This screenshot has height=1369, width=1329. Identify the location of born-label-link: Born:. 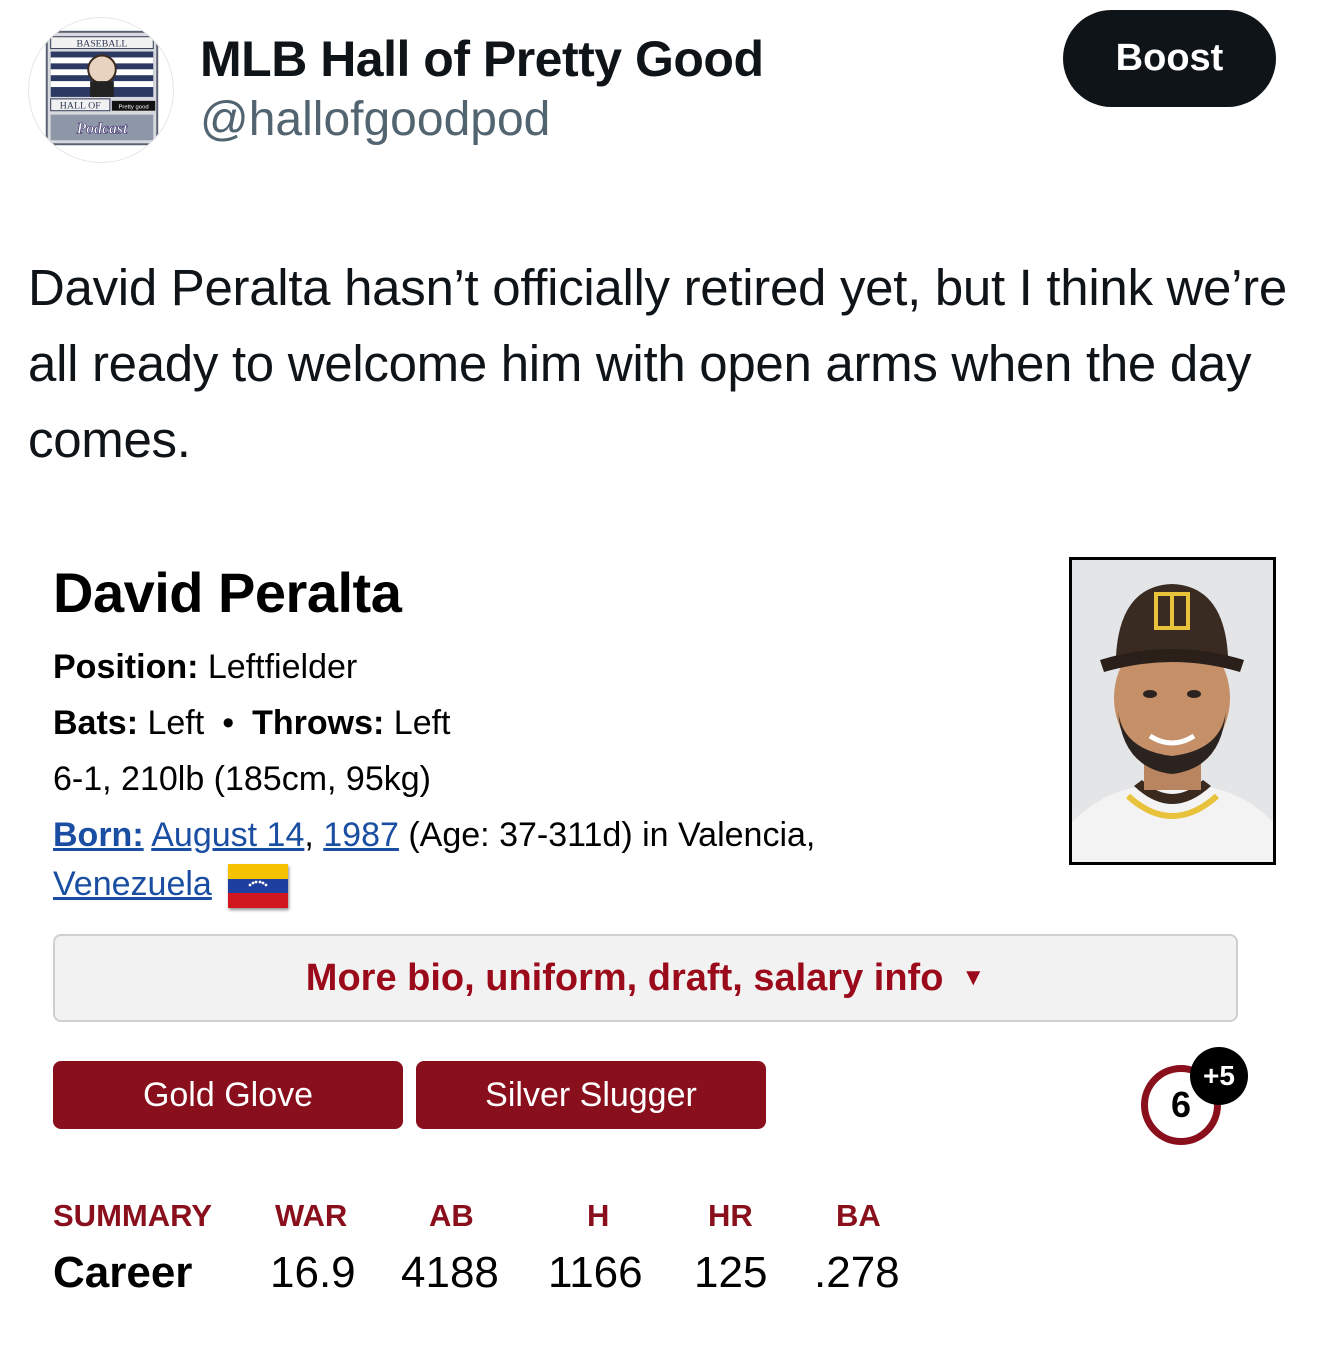
(98, 835).